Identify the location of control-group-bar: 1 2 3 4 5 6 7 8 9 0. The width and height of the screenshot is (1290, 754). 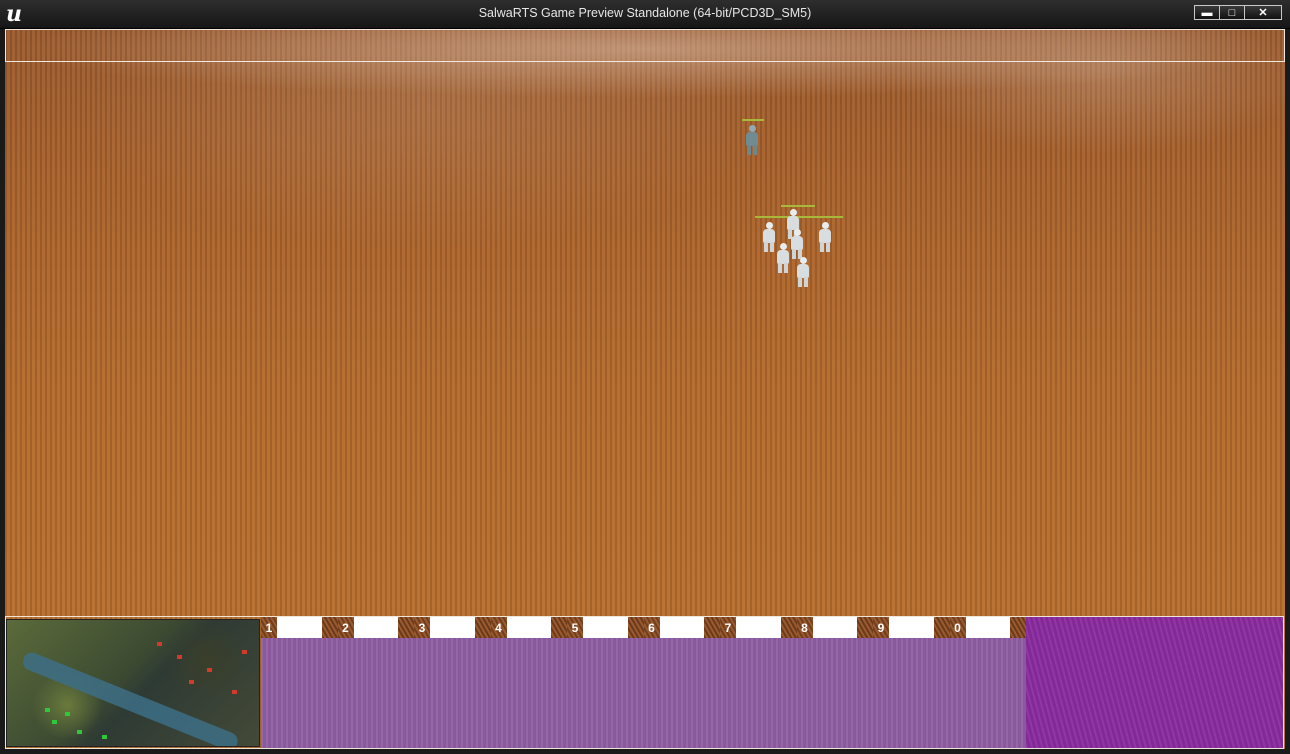
(643, 627).